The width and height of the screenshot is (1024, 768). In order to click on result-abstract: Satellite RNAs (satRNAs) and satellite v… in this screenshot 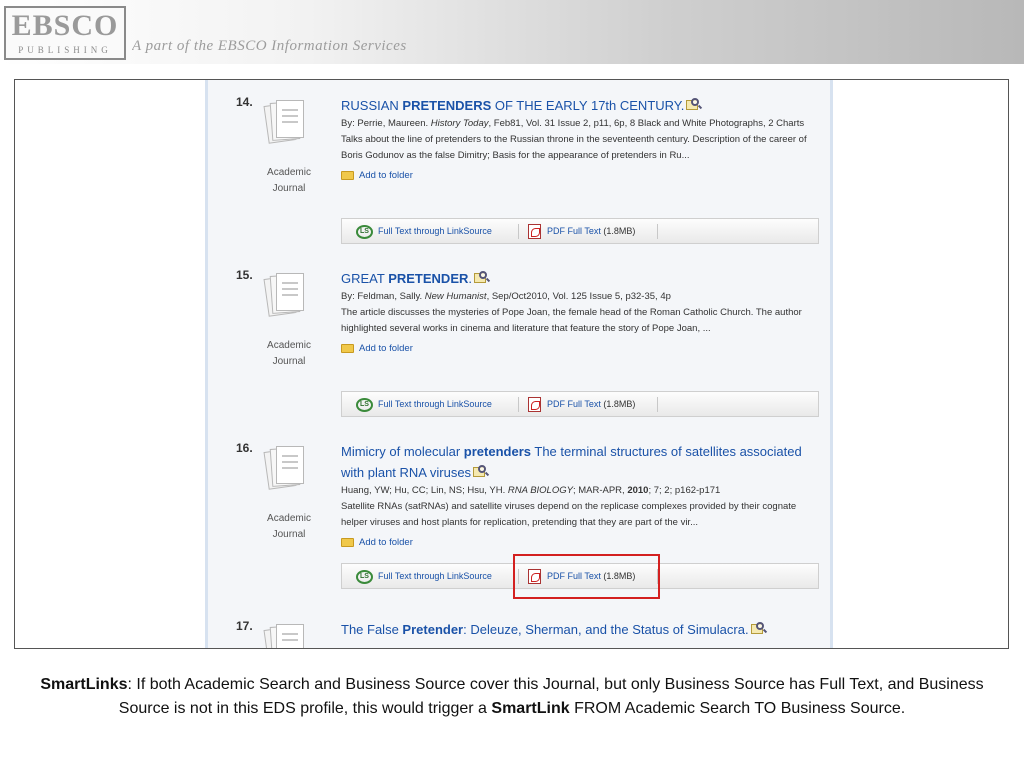, I will do `click(569, 514)`.